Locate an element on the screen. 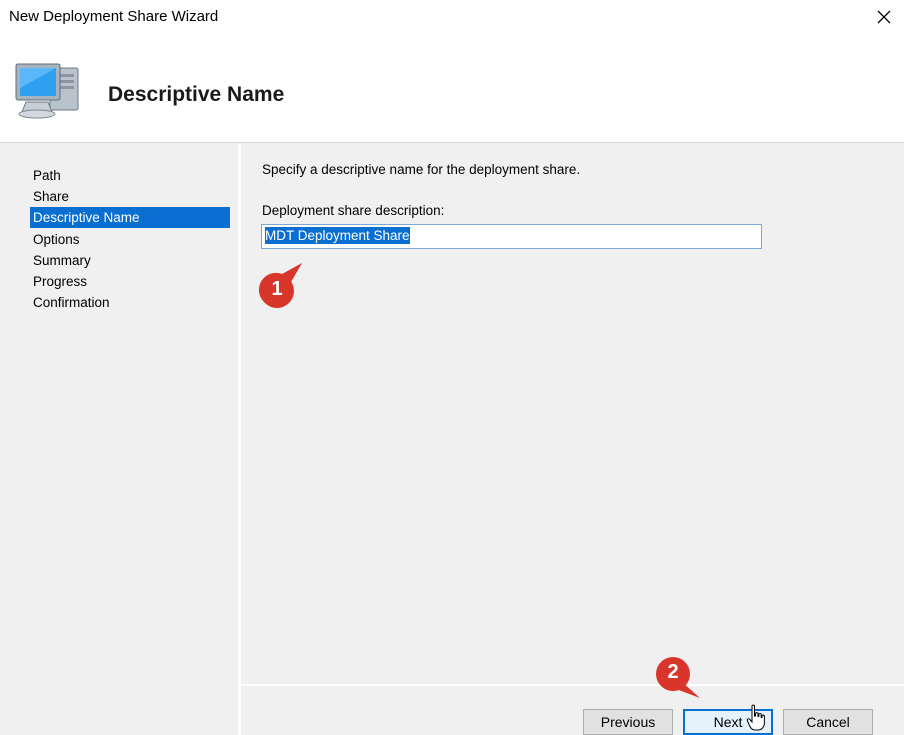  step-confirmation: Confirmation is located at coordinates (130, 302).